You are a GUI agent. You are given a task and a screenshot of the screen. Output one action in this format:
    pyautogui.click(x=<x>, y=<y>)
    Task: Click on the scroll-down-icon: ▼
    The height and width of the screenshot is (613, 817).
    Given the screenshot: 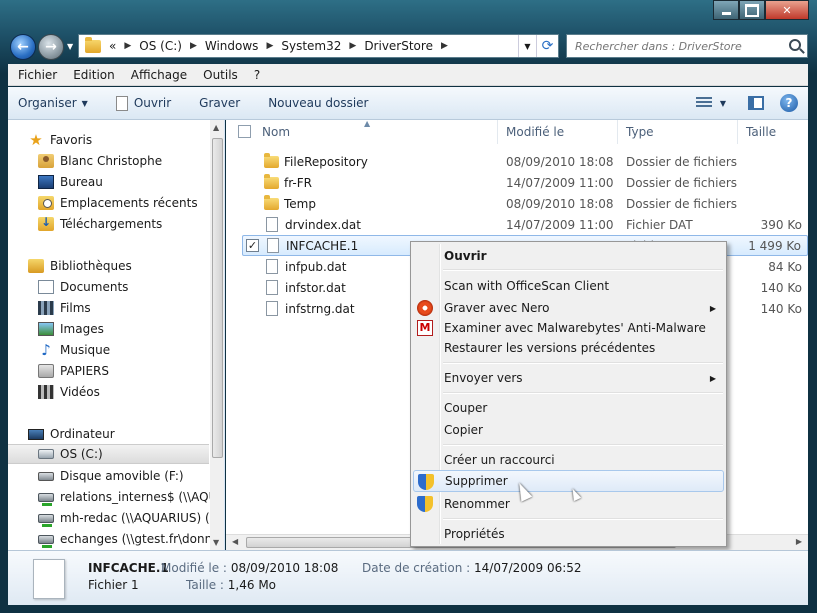 What is the action you would take?
    pyautogui.click(x=216, y=542)
    